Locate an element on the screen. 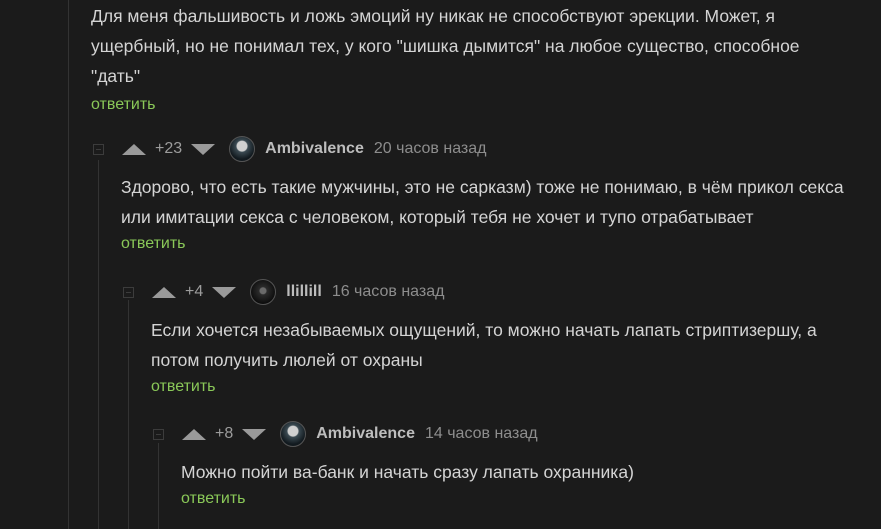 This screenshot has height=529, width=881. timestamp: 16 часов назад is located at coordinates (388, 292).